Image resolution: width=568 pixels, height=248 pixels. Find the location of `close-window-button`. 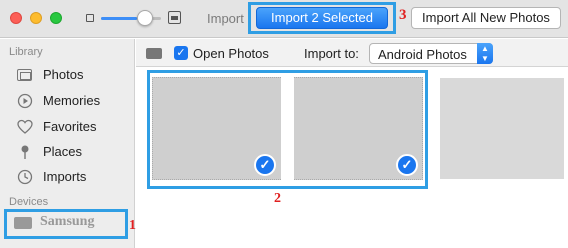

close-window-button is located at coordinates (16, 18).